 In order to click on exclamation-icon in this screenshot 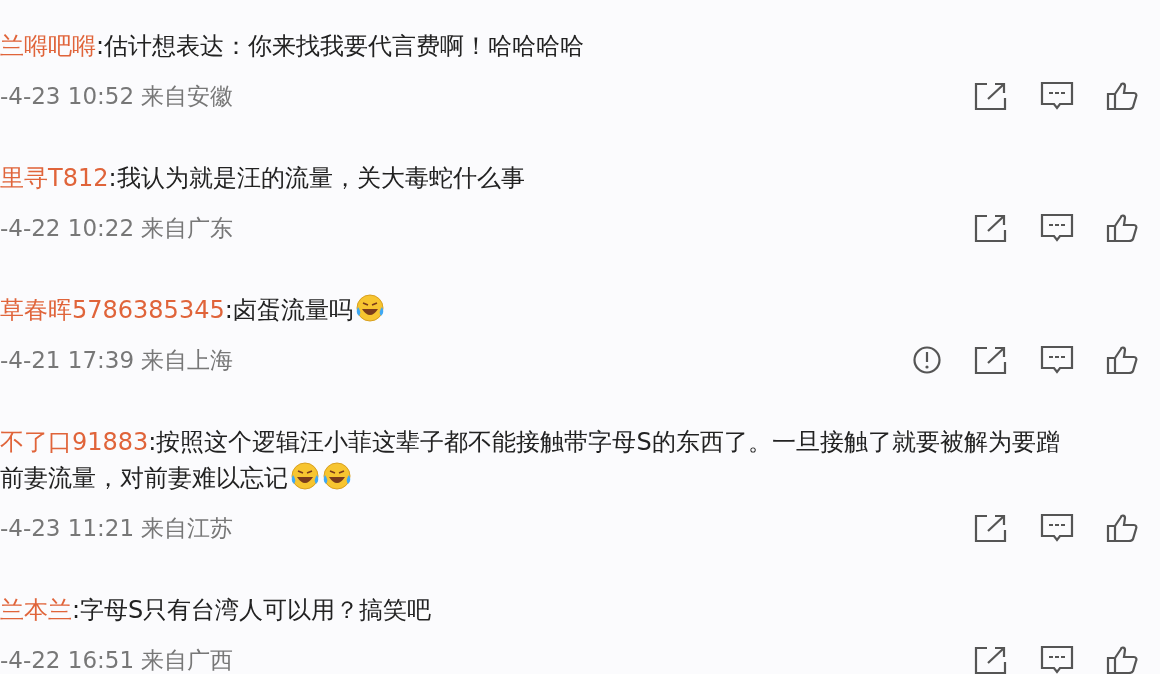, I will do `click(927, 360)`.